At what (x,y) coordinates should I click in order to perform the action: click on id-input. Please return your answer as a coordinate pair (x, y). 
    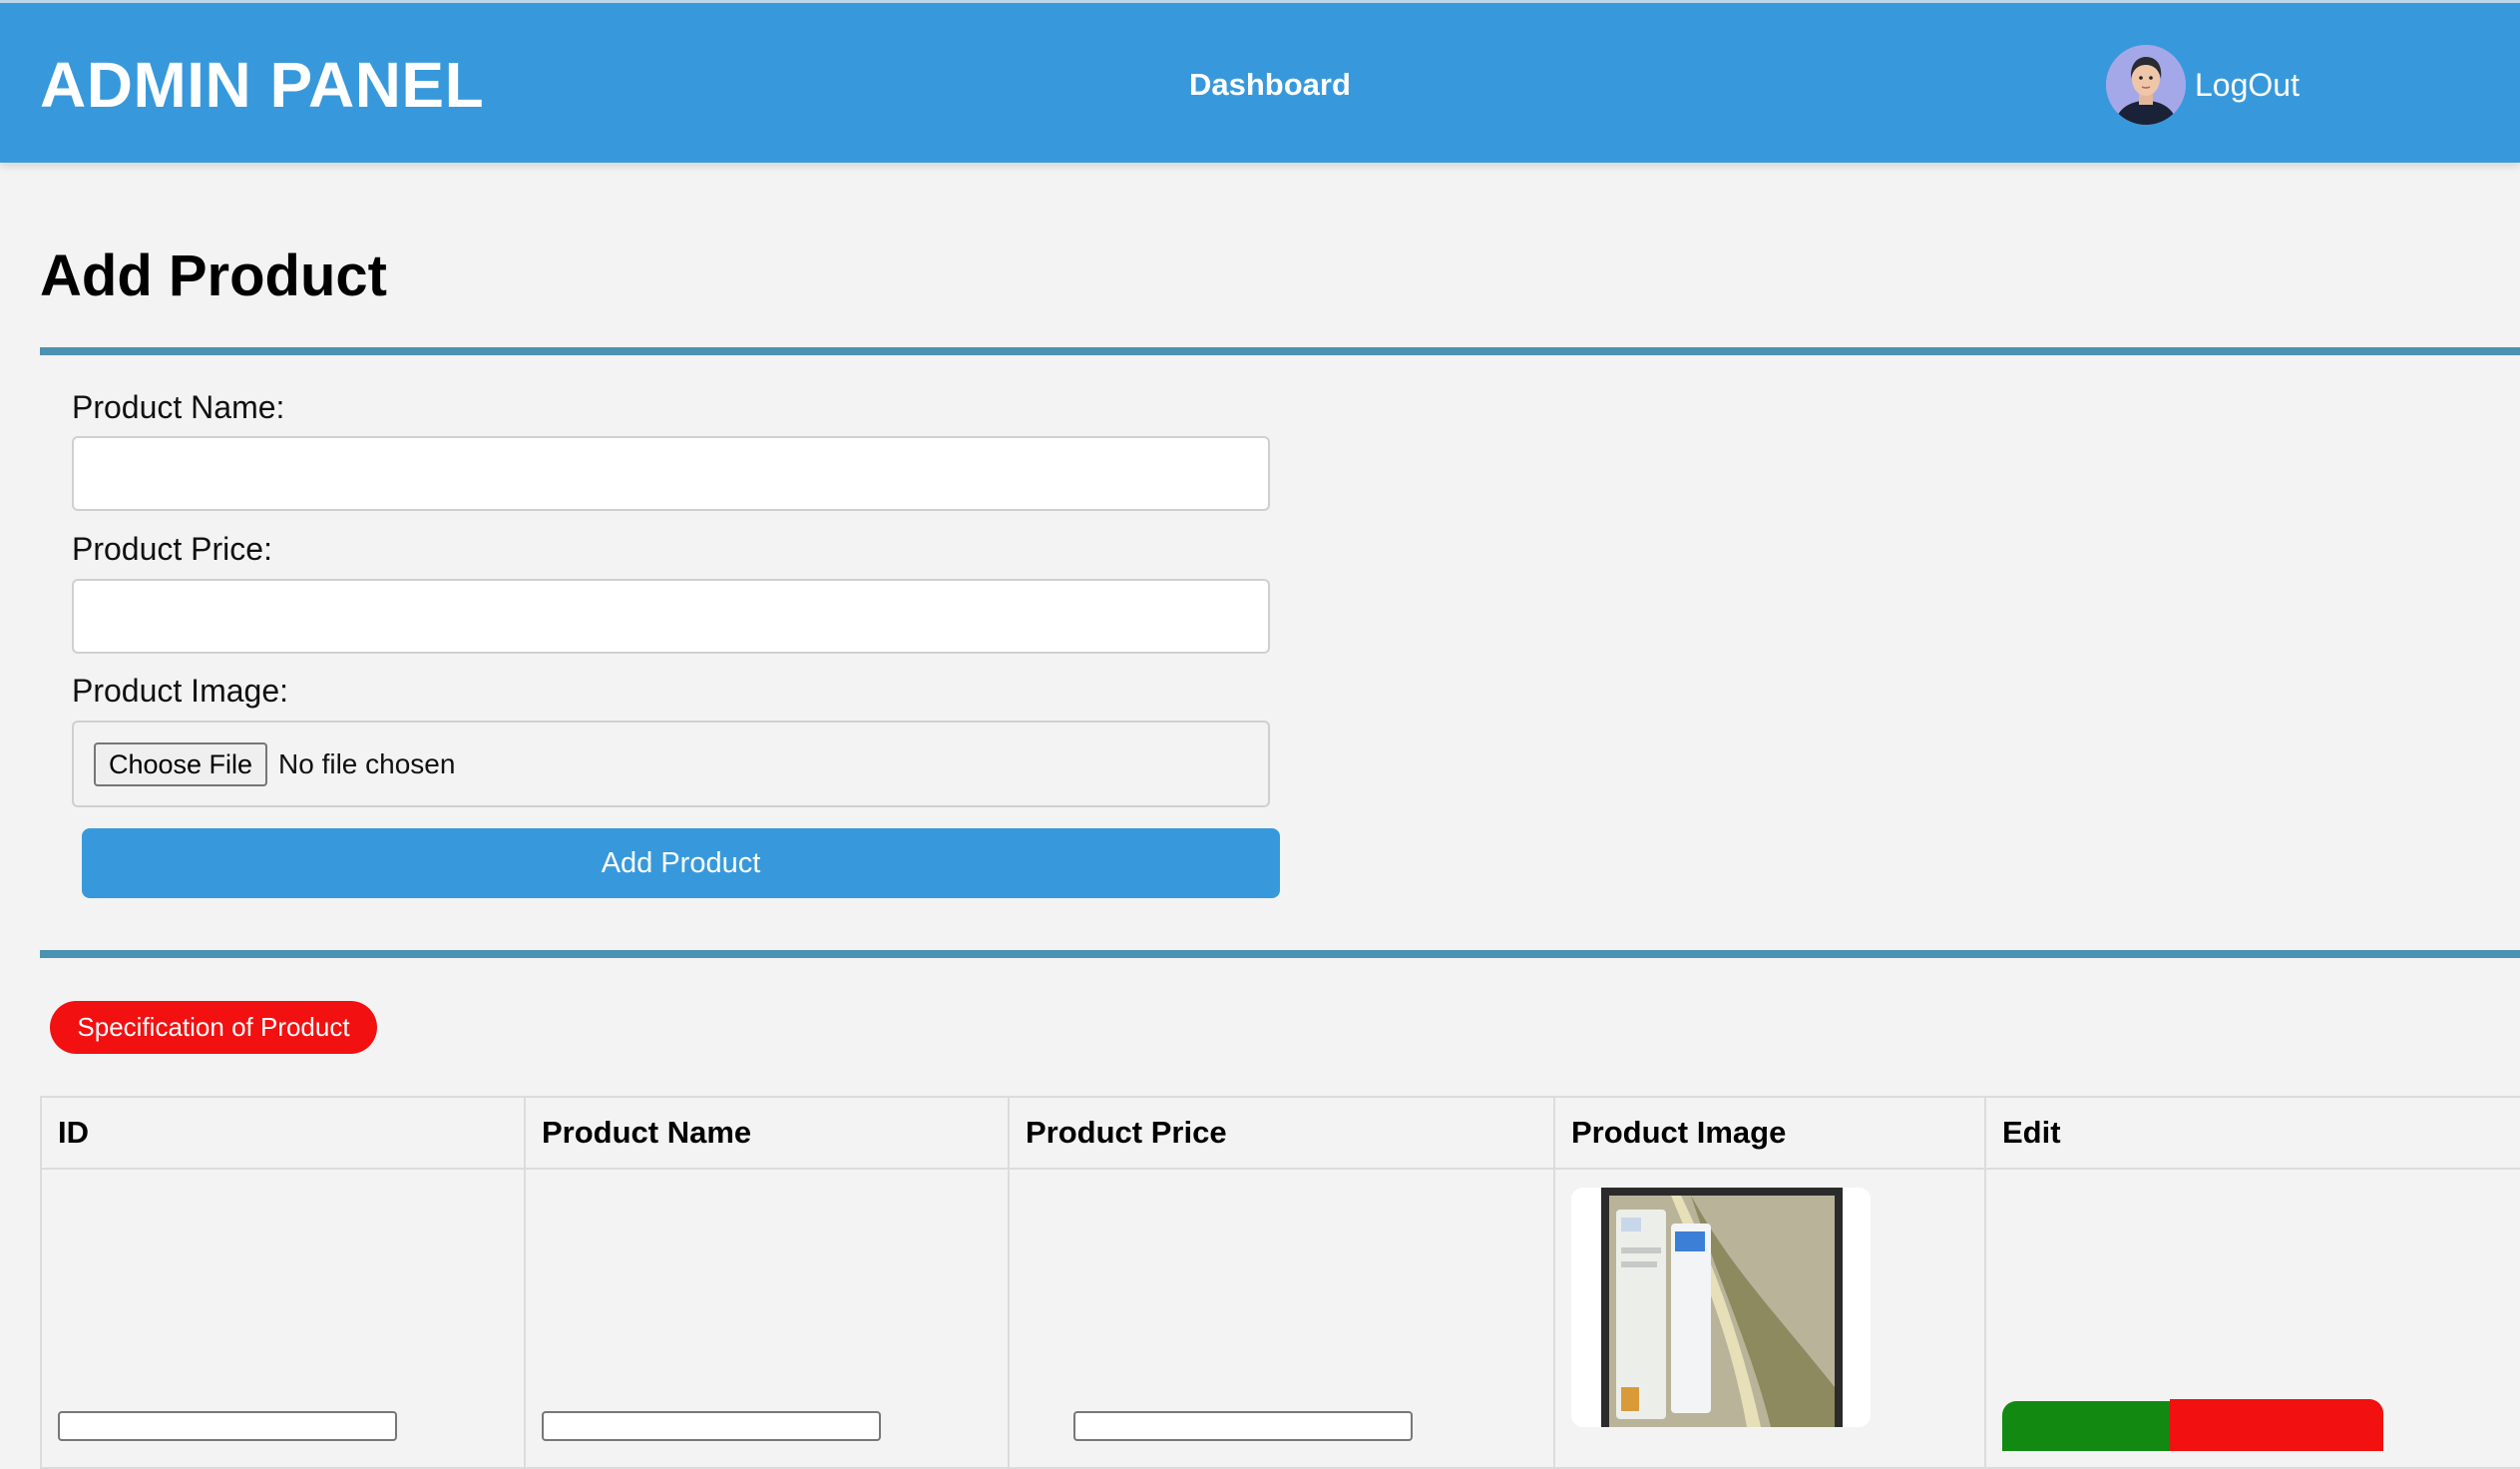
    Looking at the image, I should click on (227, 1426).